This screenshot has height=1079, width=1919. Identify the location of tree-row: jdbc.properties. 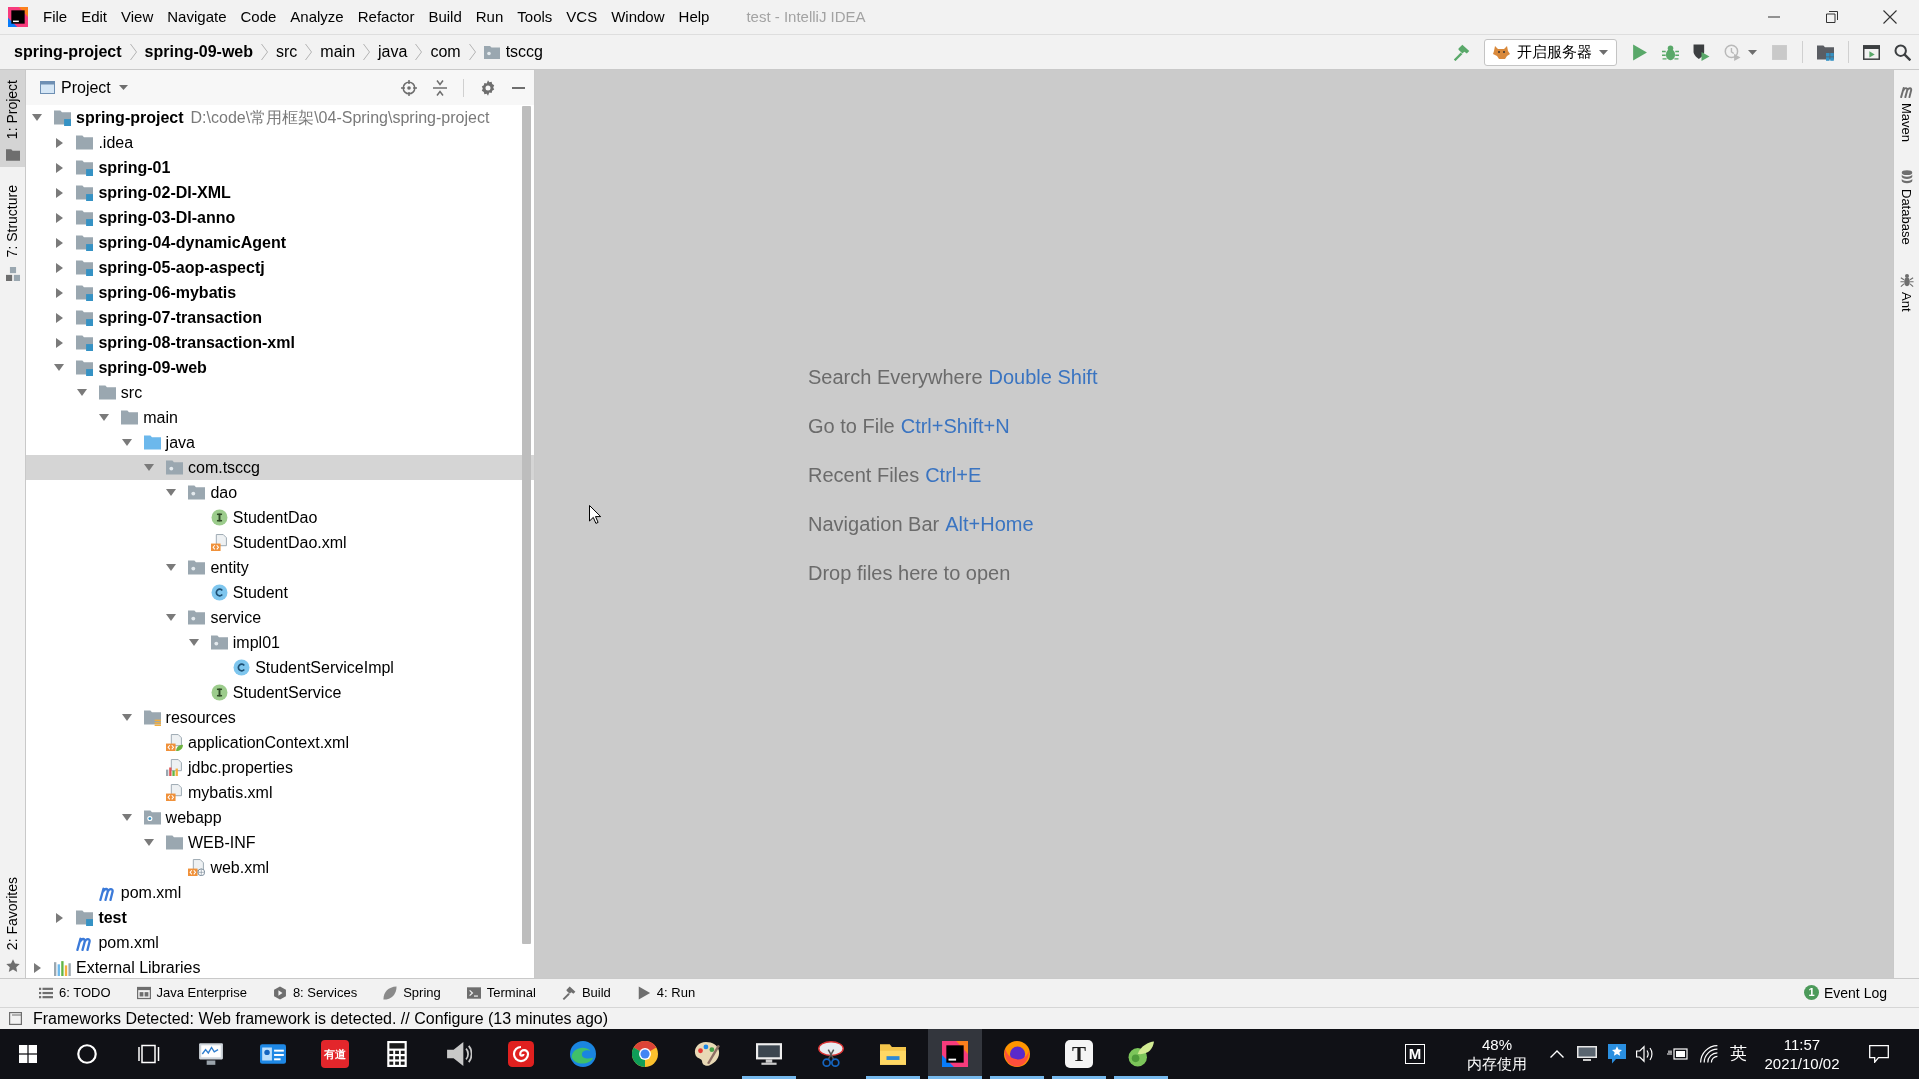
(280, 767).